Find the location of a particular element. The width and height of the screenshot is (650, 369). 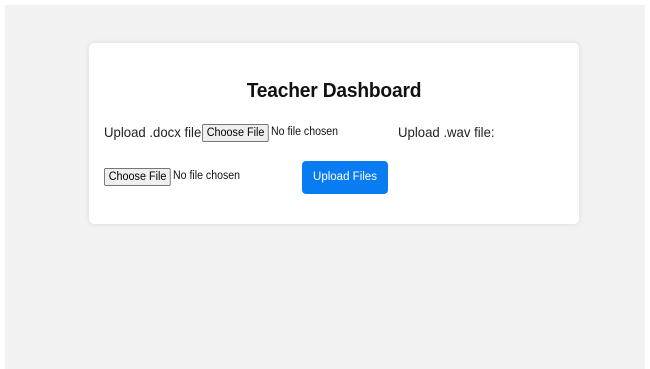

docx-choose-file-button: Choose File is located at coordinates (236, 133).